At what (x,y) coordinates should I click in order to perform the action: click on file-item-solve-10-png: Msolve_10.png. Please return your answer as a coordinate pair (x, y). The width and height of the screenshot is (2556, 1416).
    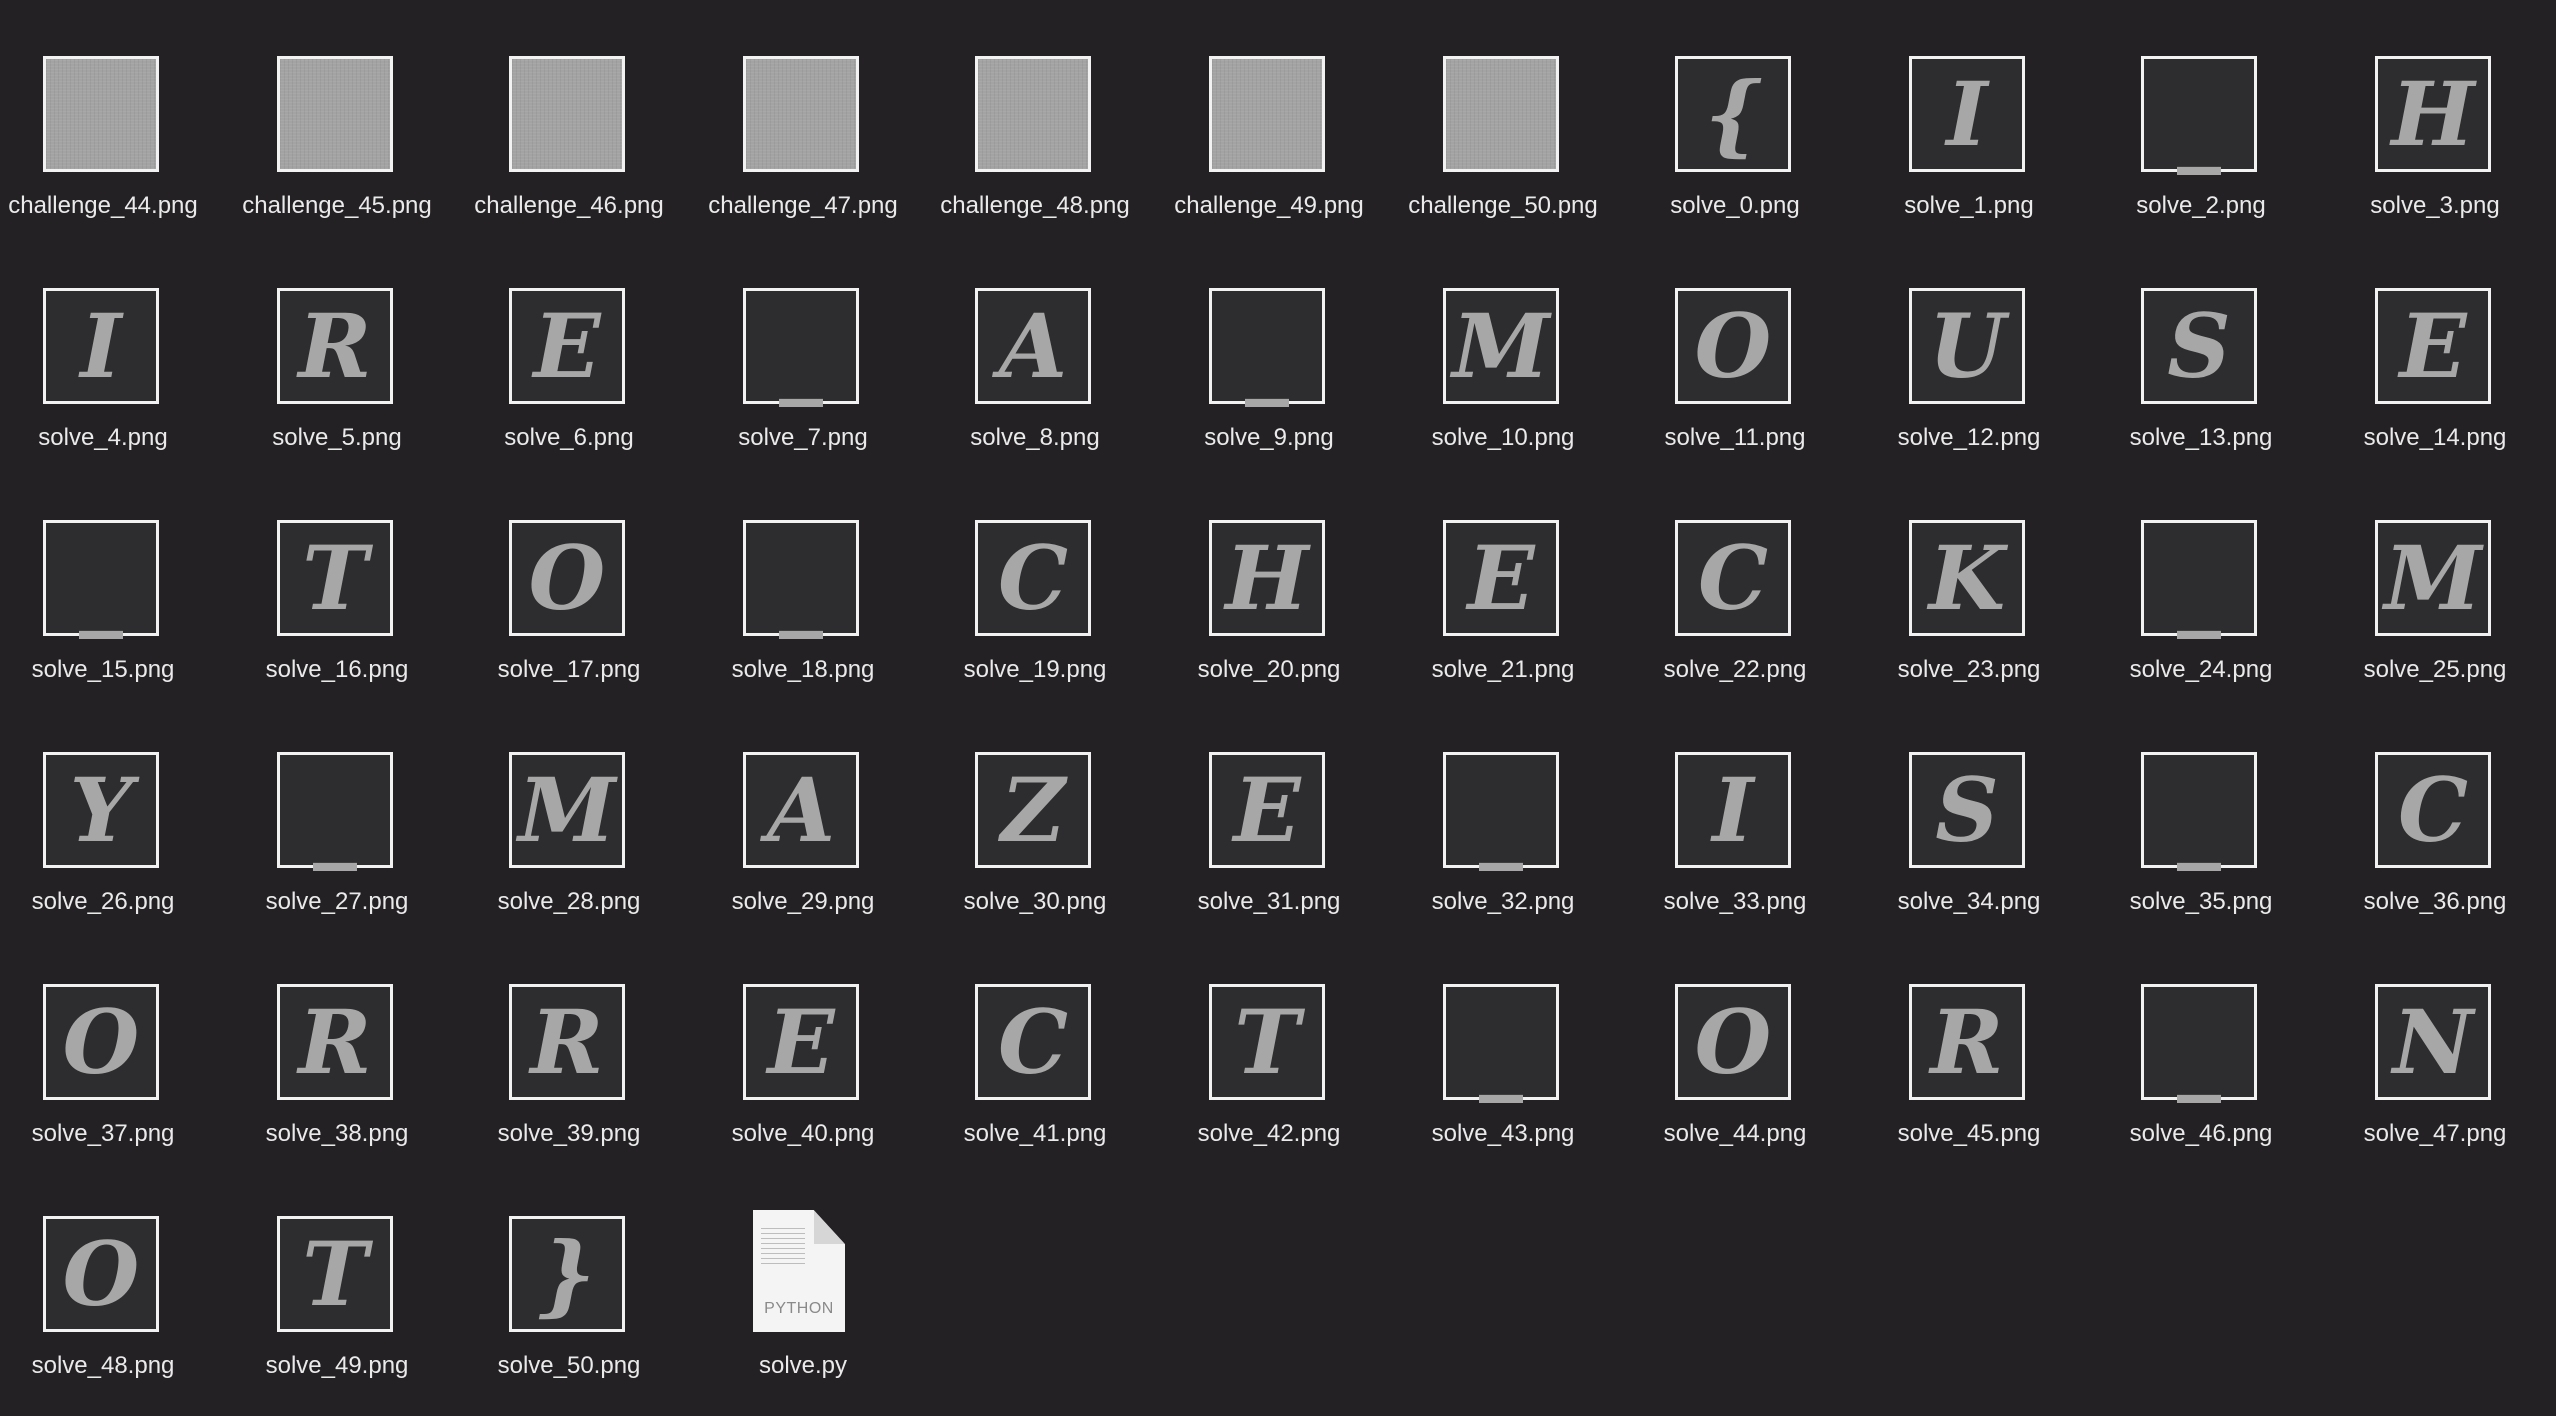
    Looking at the image, I should click on (1503, 348).